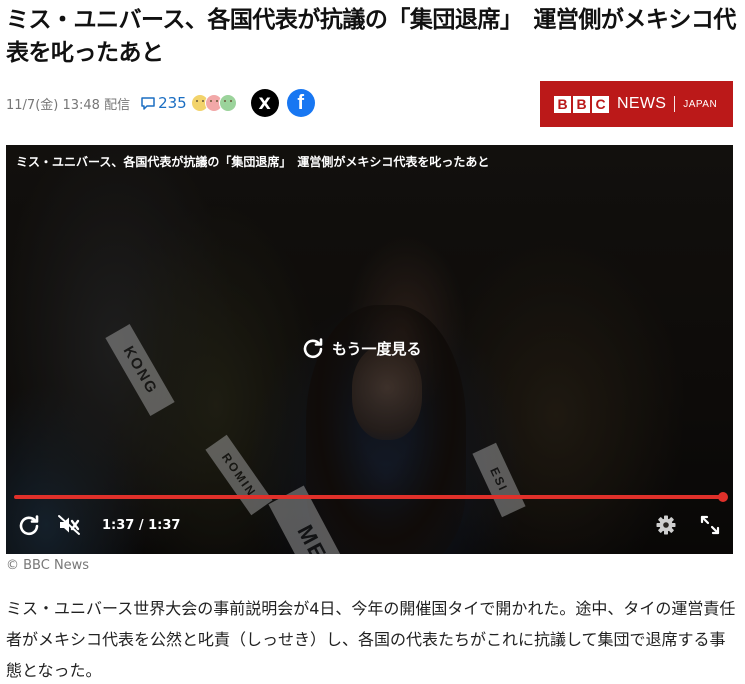 Image resolution: width=745 pixels, height=684 pixels. I want to click on comment-icon, so click(148, 103).